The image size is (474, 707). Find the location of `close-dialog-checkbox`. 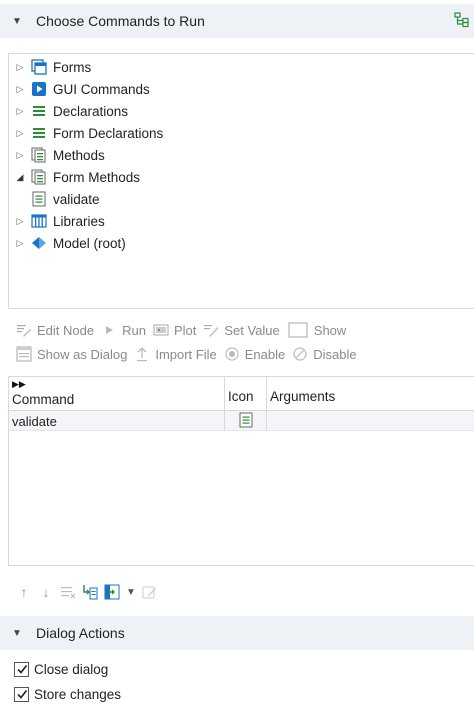

close-dialog-checkbox is located at coordinates (21, 669).